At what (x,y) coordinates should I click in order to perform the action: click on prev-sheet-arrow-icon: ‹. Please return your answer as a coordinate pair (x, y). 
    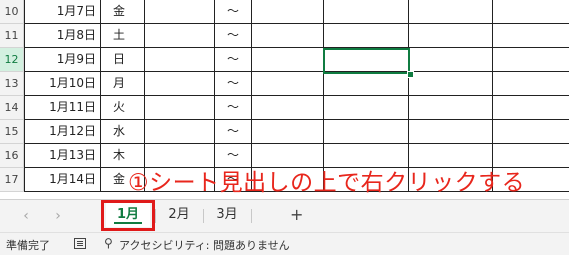
    Looking at the image, I should click on (26, 216).